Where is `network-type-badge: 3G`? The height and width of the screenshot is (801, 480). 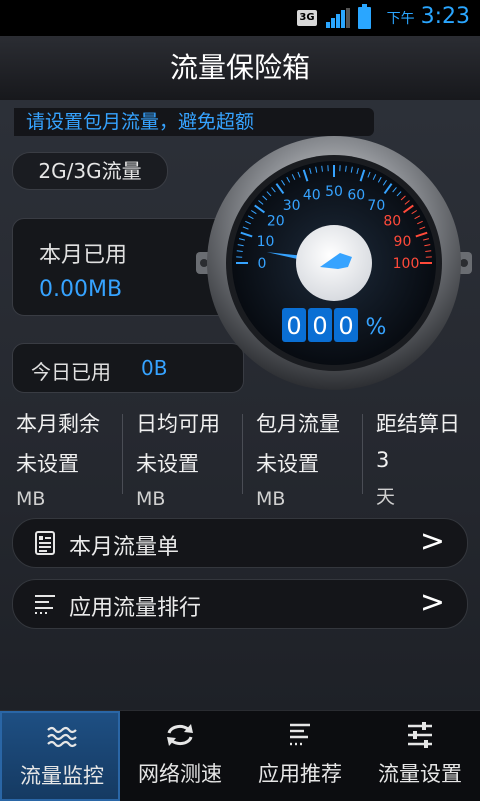
network-type-badge: 3G is located at coordinates (307, 18).